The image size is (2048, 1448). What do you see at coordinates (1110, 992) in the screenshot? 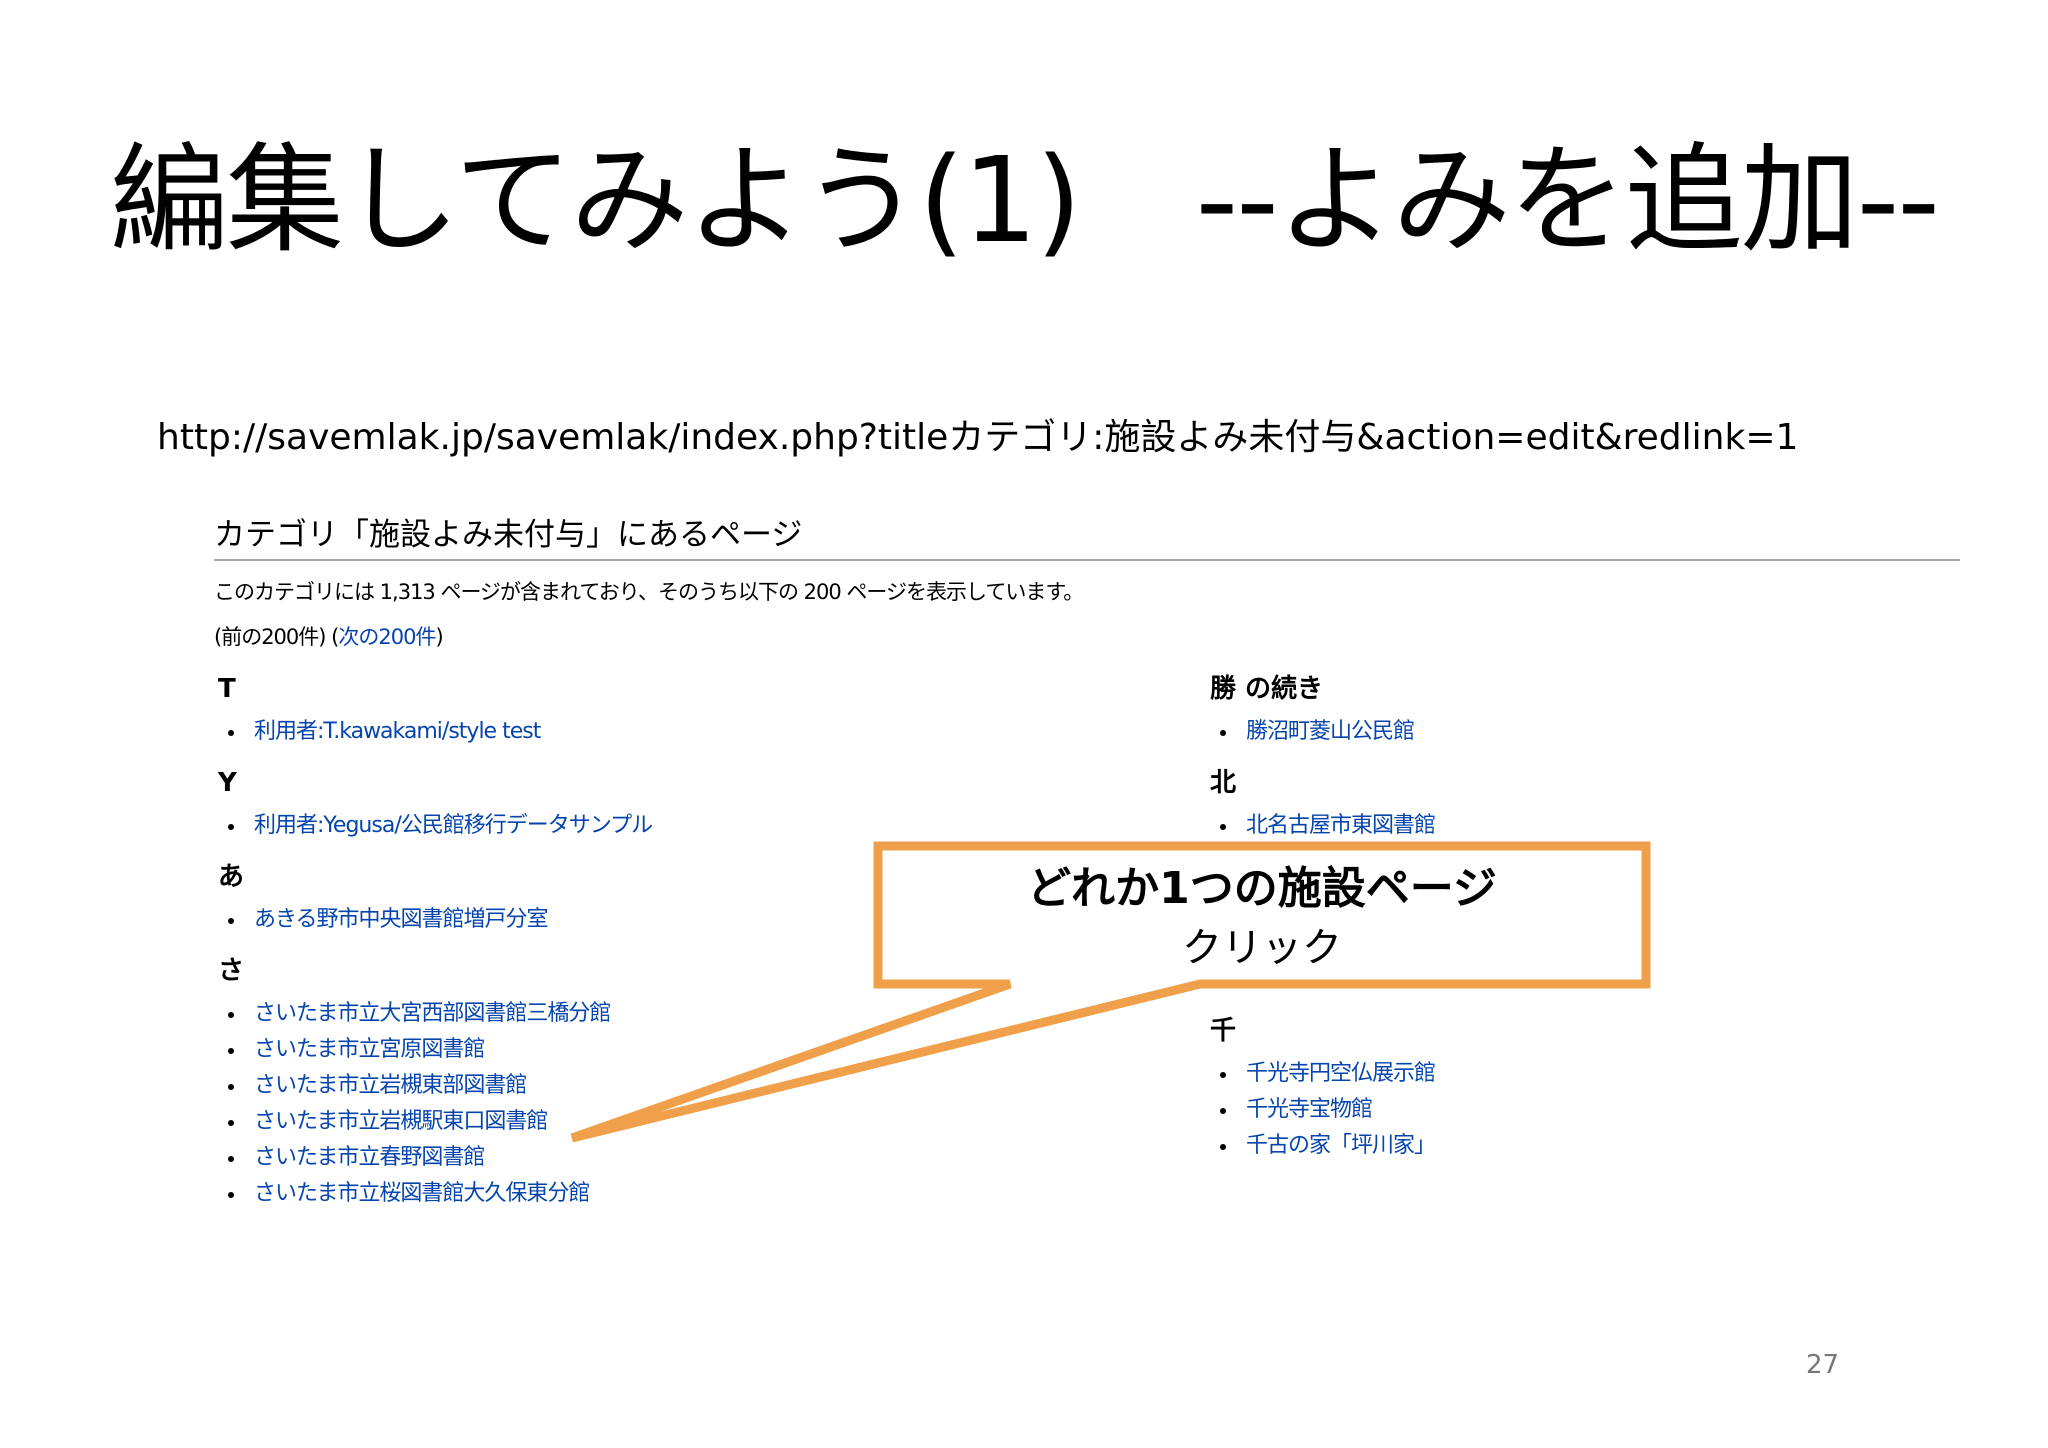
I see `callout-shape` at bounding box center [1110, 992].